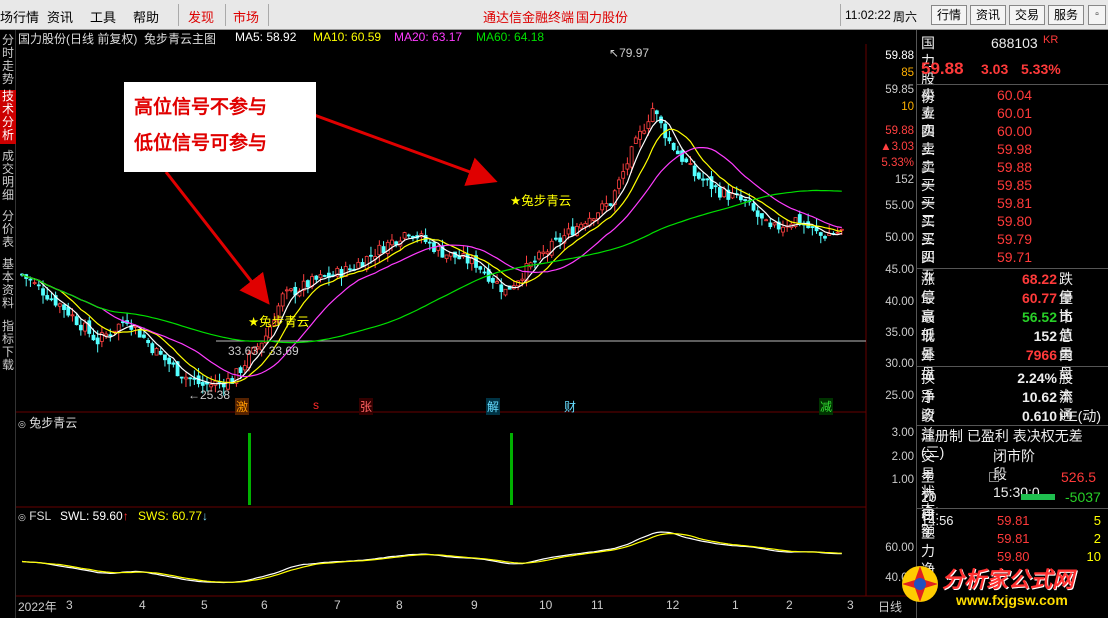  What do you see at coordinates (103, 16) in the screenshot?
I see `menu-tools: 工具` at bounding box center [103, 16].